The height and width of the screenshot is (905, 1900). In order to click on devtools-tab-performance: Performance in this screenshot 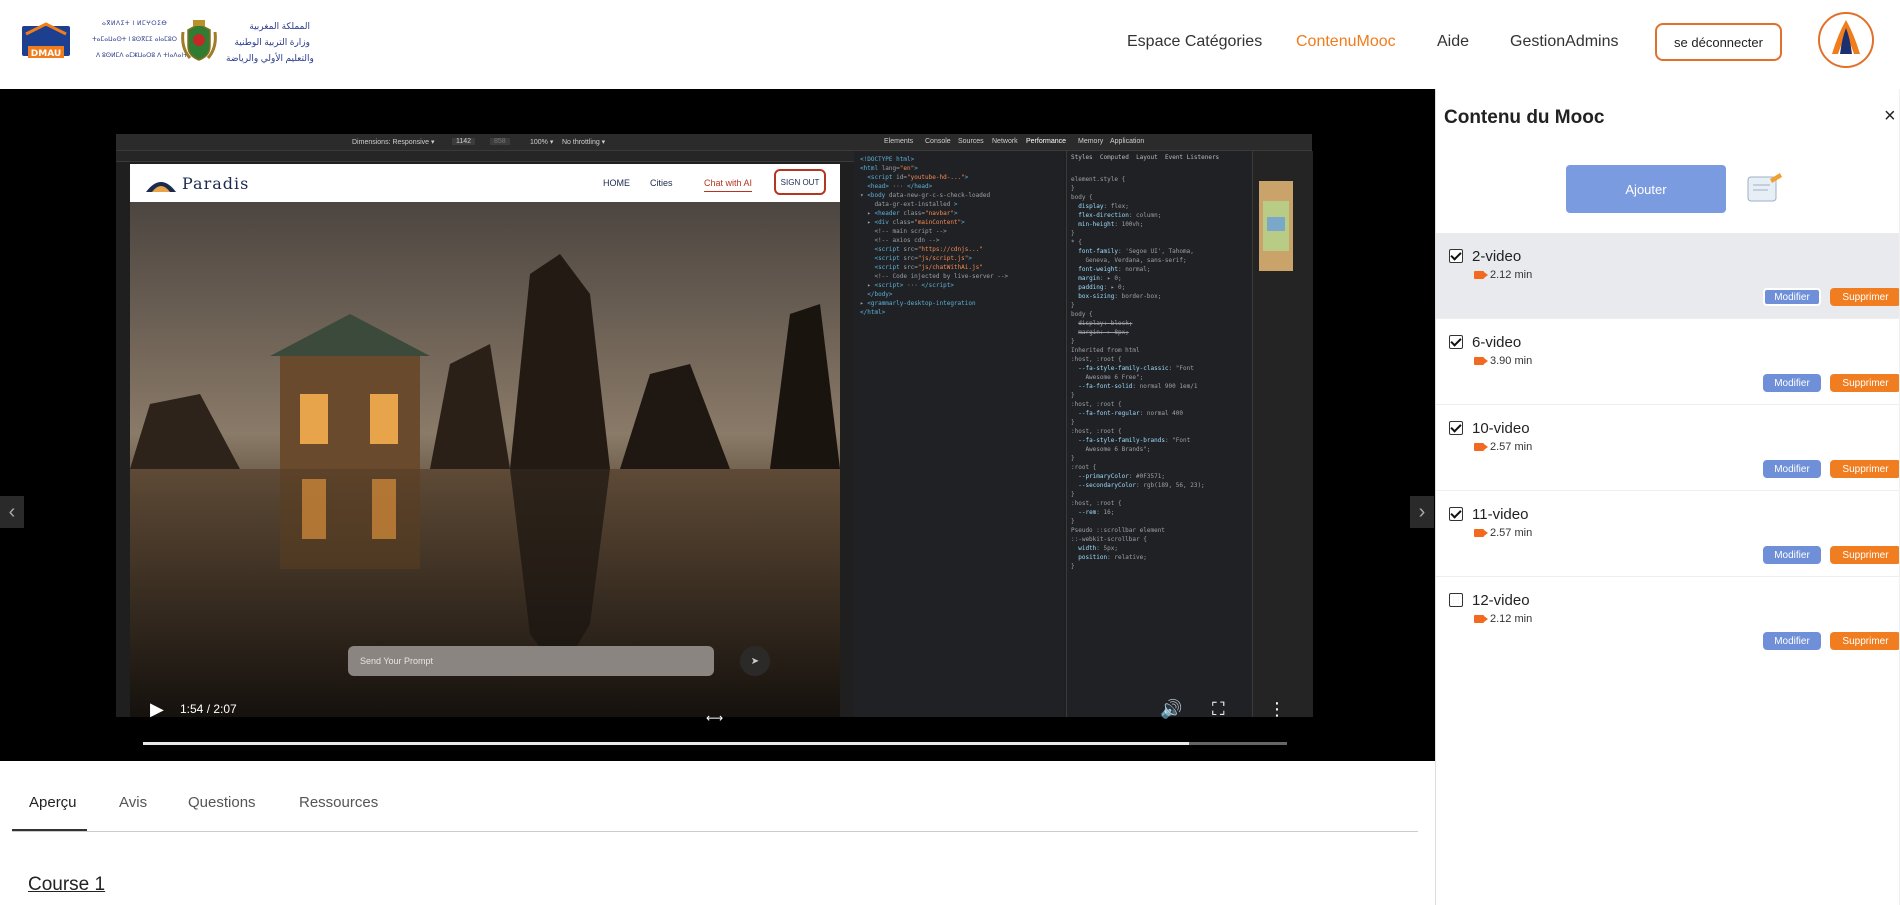, I will do `click(1046, 141)`.